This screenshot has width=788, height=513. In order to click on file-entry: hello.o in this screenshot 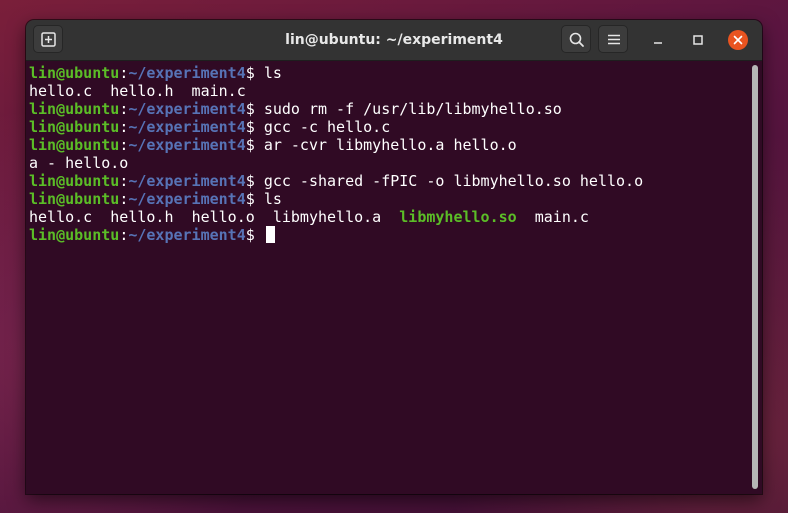, I will do `click(223, 217)`.